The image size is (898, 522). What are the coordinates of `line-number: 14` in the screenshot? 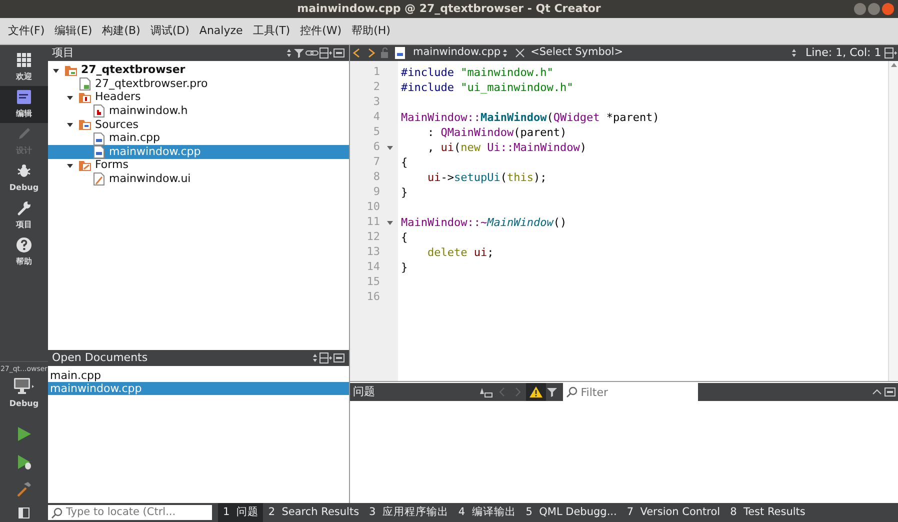 It's located at (373, 267).